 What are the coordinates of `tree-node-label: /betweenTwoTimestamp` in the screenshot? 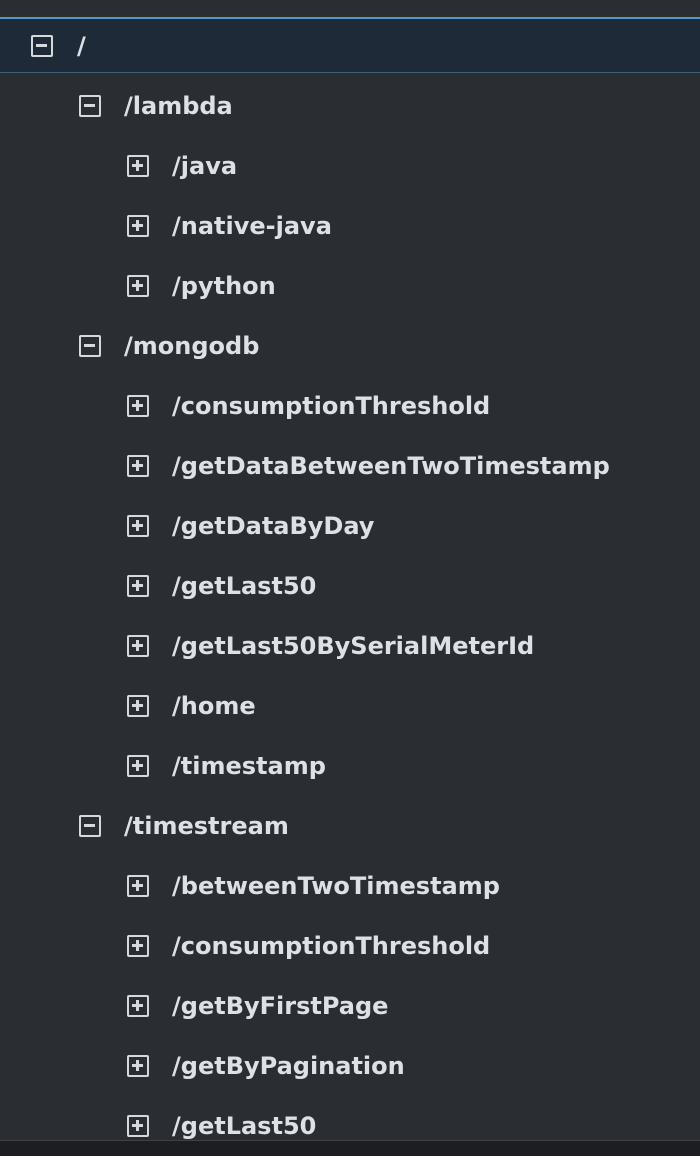 It's located at (336, 886).